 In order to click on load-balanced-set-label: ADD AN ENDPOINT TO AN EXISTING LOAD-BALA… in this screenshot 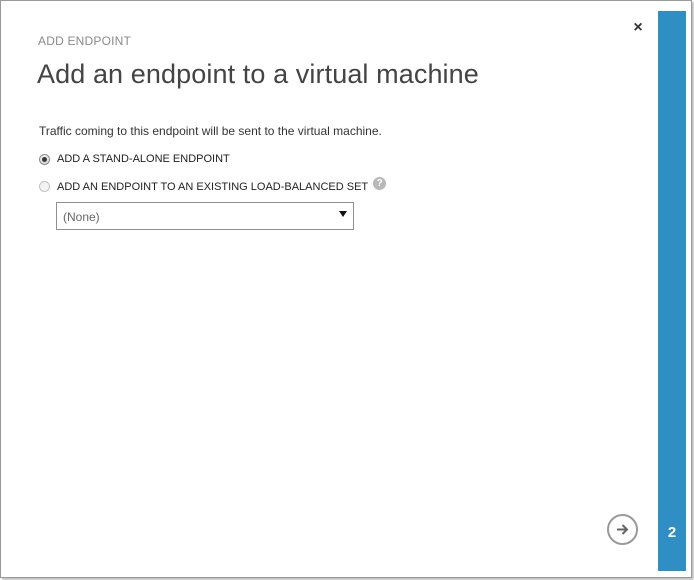, I will do `click(212, 187)`.